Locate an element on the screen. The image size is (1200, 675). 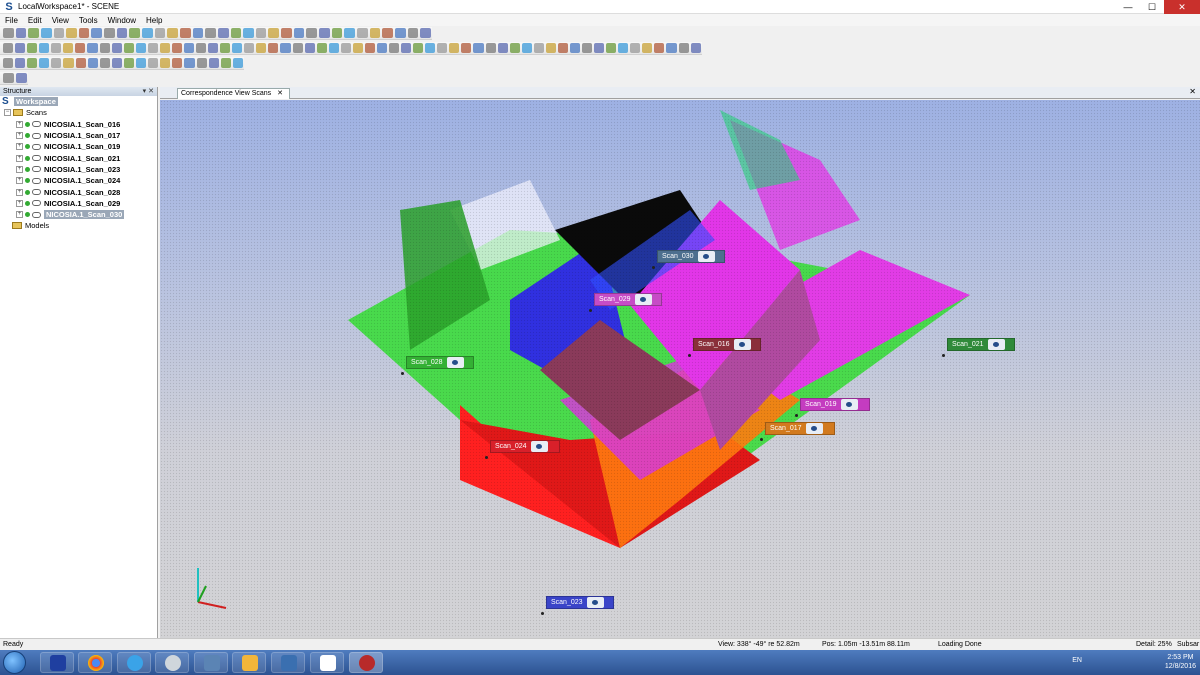
taskbar-app-chrome is located at coordinates (95, 662).